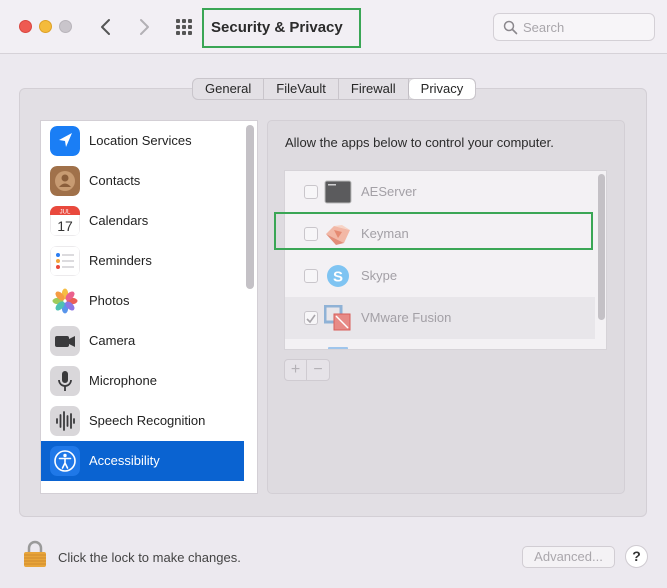  I want to click on zoom-window-button, so click(65, 26).